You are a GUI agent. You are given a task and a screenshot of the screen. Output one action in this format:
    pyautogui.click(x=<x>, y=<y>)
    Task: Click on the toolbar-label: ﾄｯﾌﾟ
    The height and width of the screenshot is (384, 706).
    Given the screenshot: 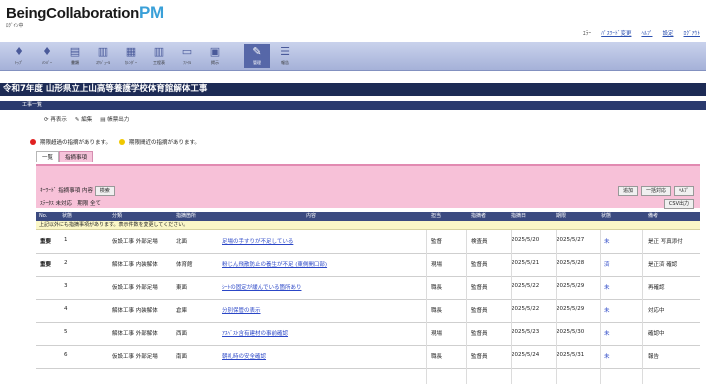 What is the action you would take?
    pyautogui.click(x=19, y=62)
    